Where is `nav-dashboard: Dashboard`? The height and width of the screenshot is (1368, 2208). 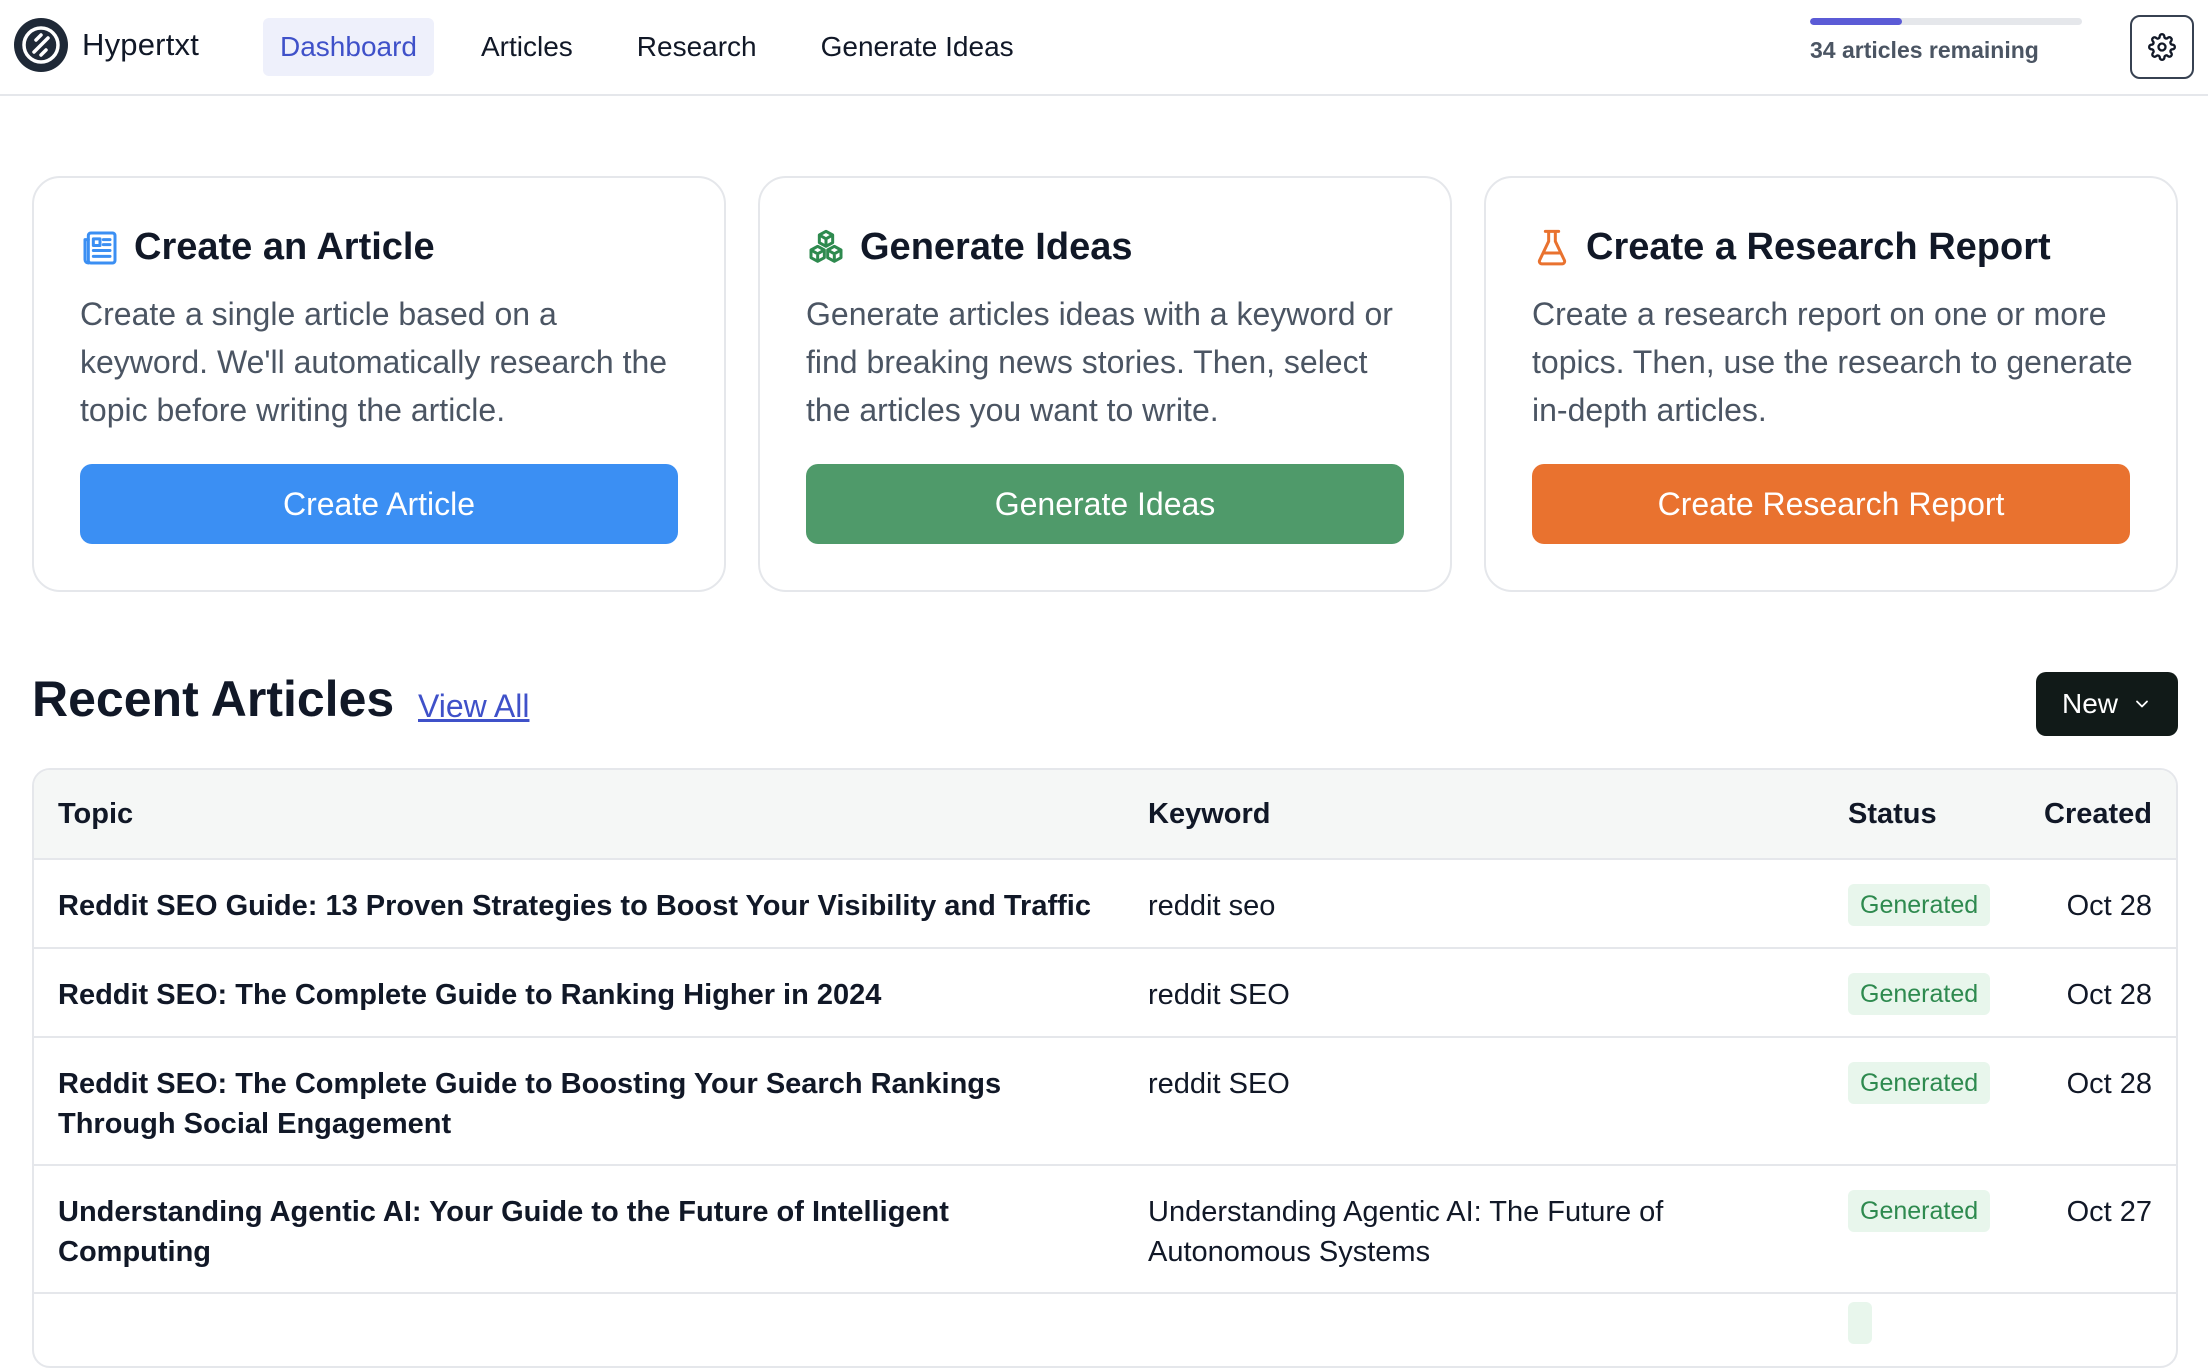 nav-dashboard: Dashboard is located at coordinates (348, 47).